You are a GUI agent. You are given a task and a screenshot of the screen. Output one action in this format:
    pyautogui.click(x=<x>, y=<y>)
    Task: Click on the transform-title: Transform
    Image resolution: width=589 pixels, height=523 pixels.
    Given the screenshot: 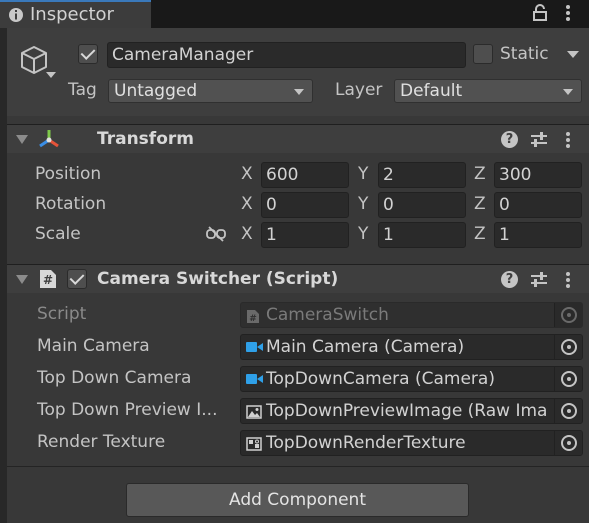 What is the action you would take?
    pyautogui.click(x=145, y=139)
    